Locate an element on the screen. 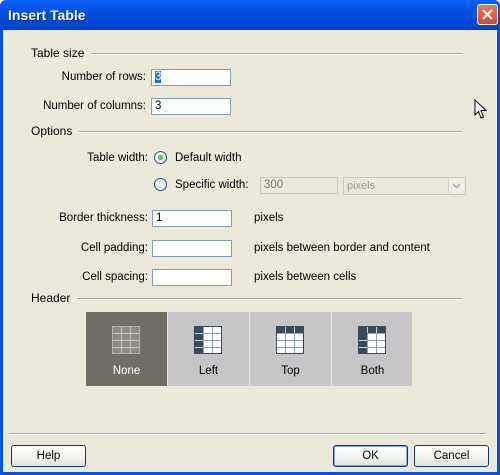  header-left-label: Left is located at coordinates (208, 371).